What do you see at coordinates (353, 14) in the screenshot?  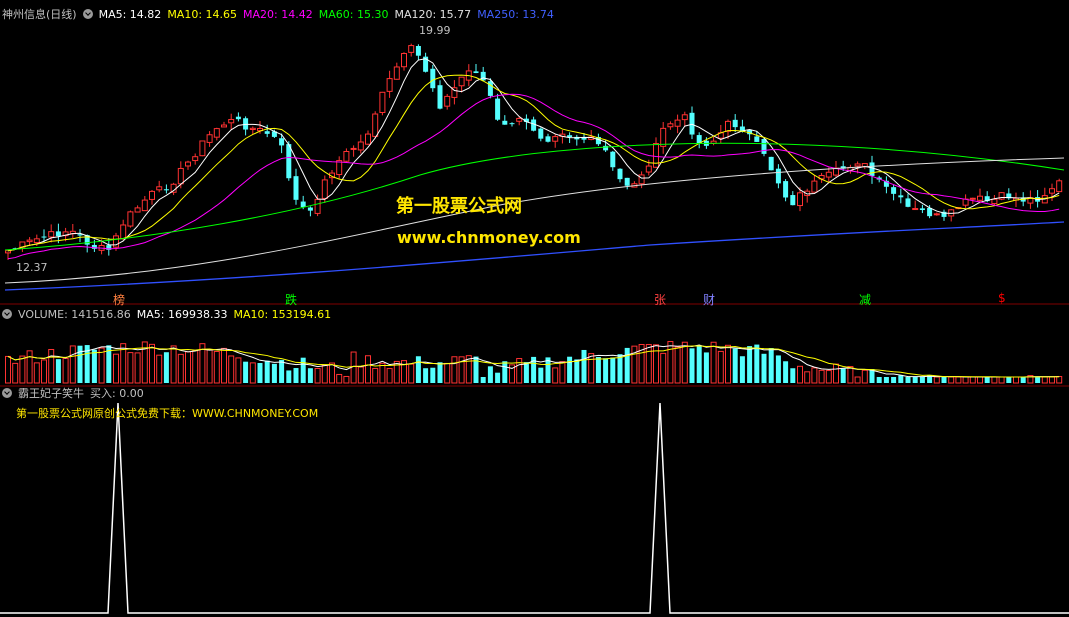 I see `ma60-label: MA60: 15.30` at bounding box center [353, 14].